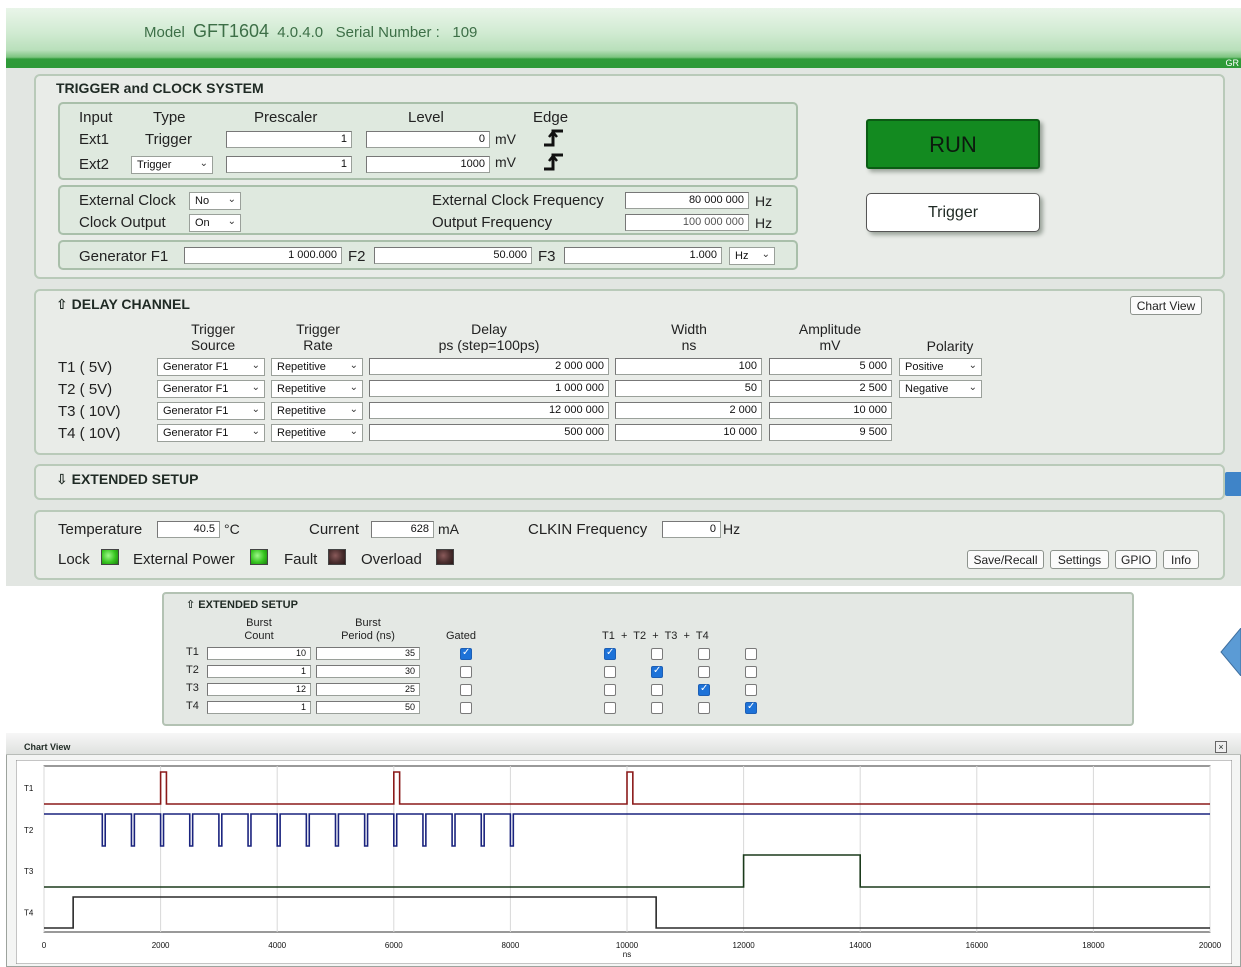 The image size is (1241, 967). I want to click on burst-period-input: 35, so click(368, 653).